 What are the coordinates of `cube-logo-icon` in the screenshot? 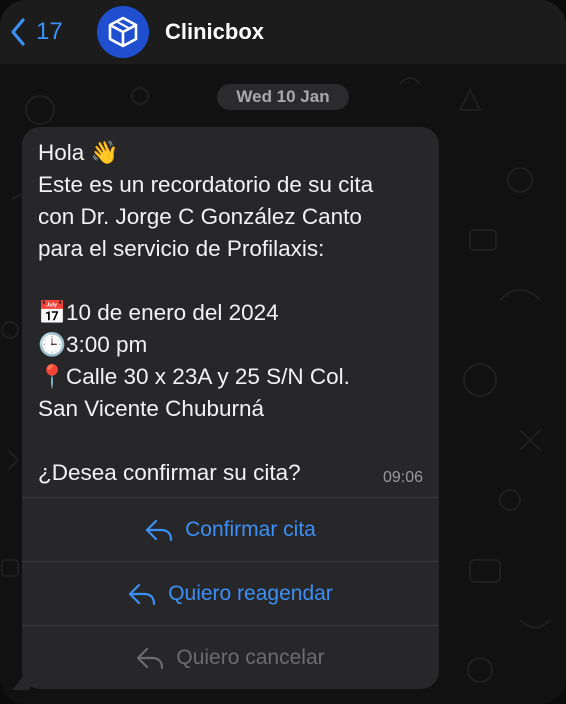 It's located at (123, 32).